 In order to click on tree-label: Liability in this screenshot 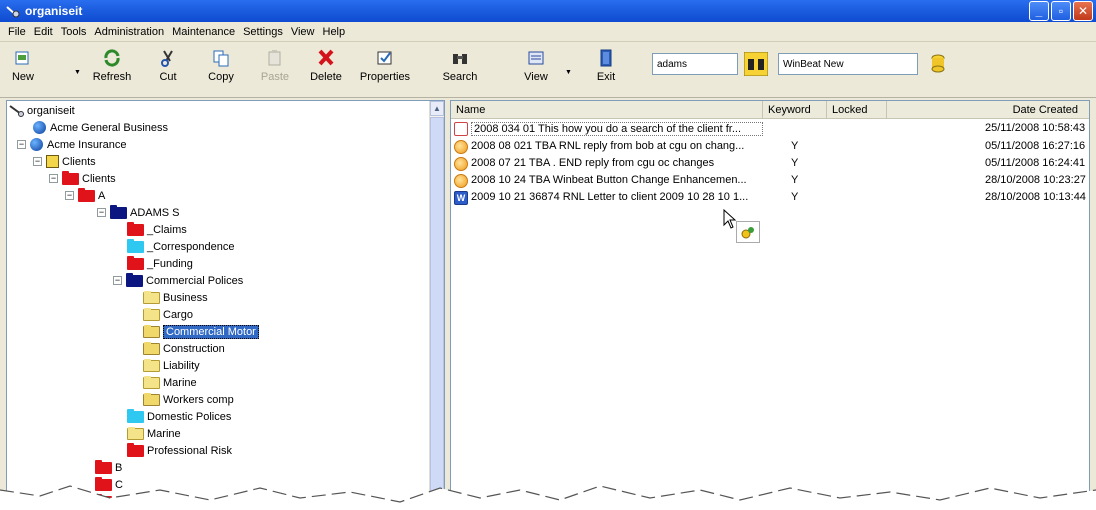, I will do `click(181, 365)`.